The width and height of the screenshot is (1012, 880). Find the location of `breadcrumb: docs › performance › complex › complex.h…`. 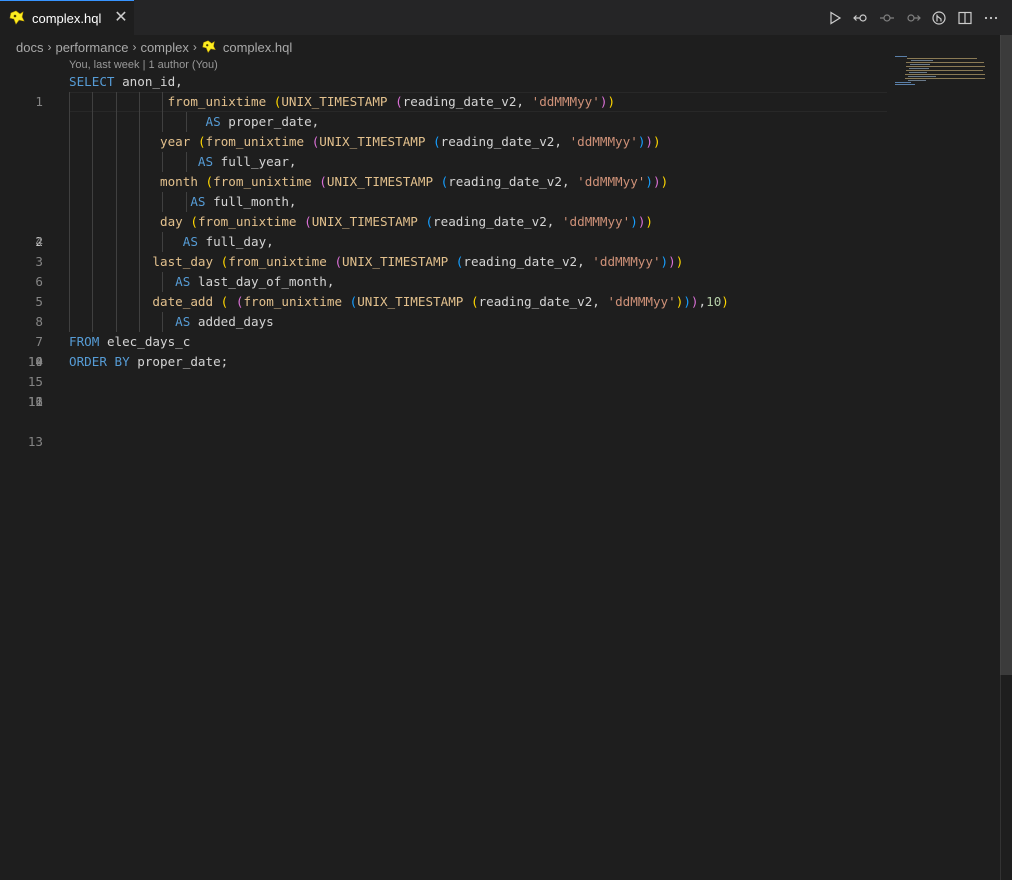

breadcrumb: docs › performance › complex › complex.h… is located at coordinates (154, 47).